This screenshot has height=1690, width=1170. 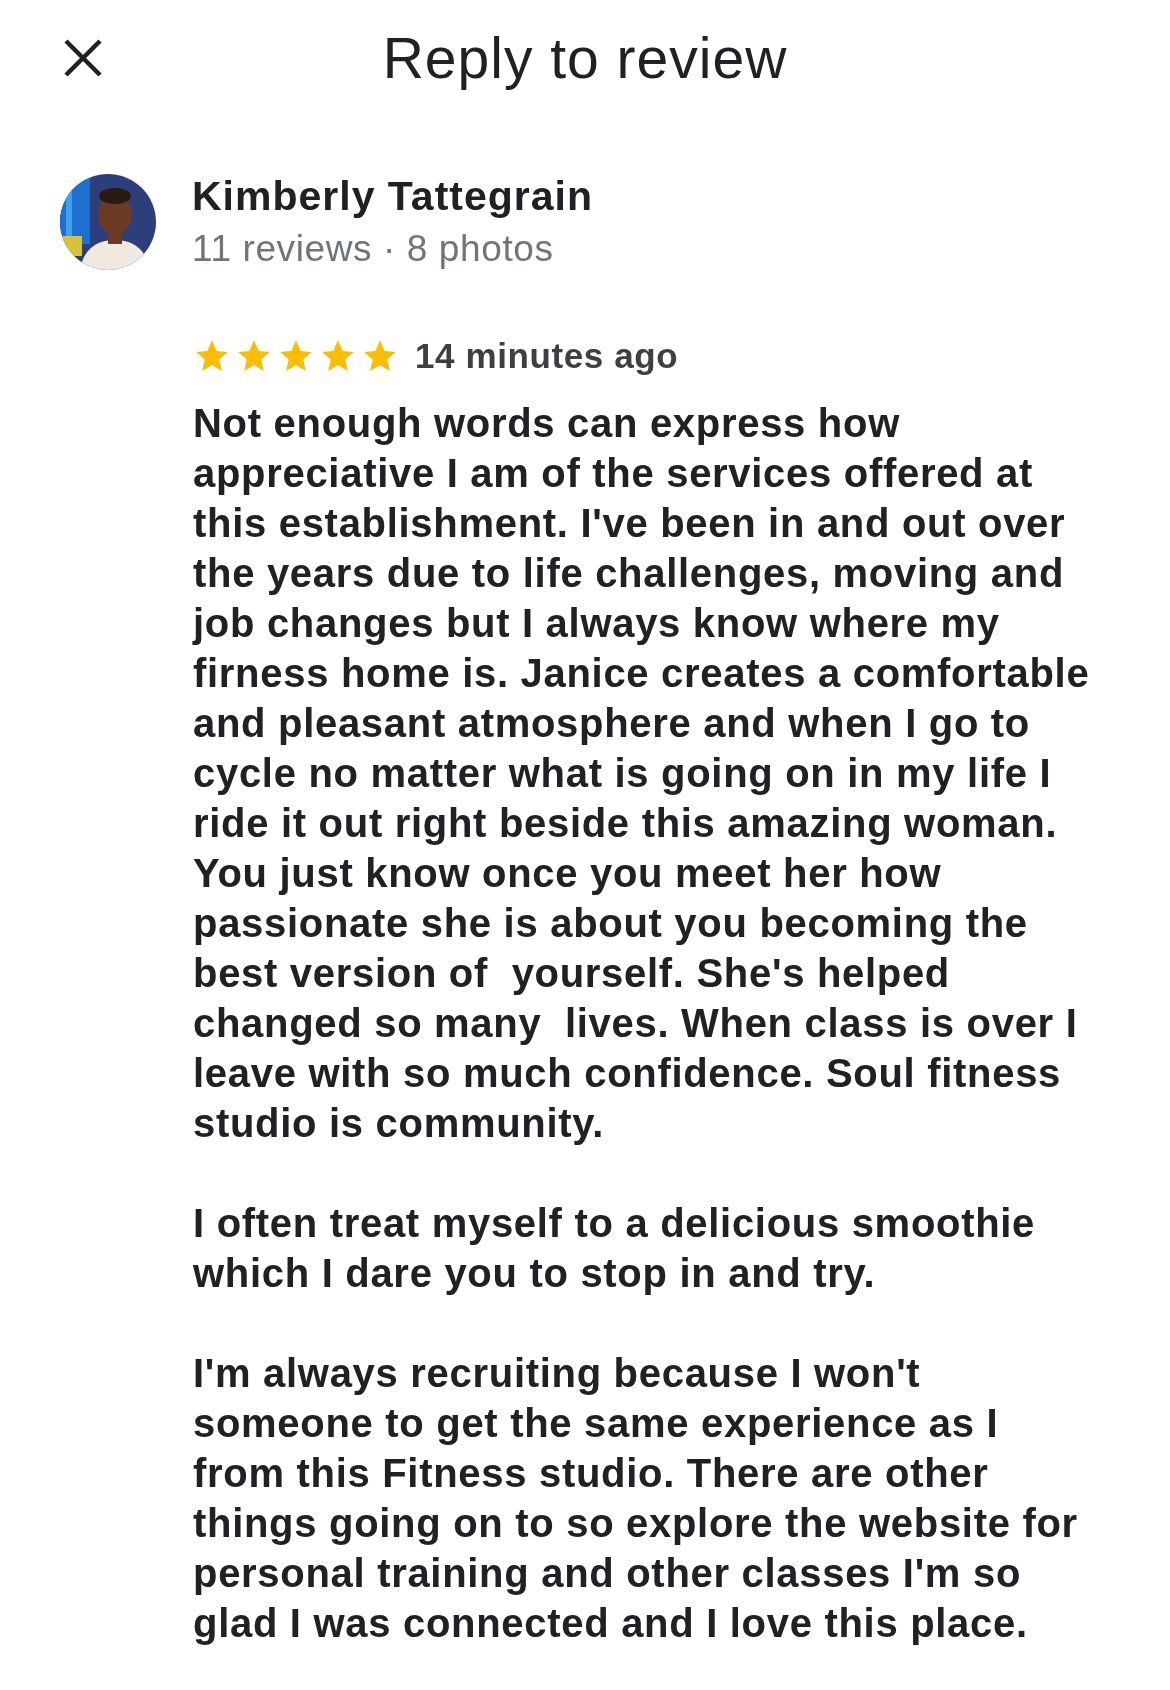 I want to click on review-paragraph: I often treat myself to a delicious smoothie which I dare you to stop in and try., so click(x=615, y=1248).